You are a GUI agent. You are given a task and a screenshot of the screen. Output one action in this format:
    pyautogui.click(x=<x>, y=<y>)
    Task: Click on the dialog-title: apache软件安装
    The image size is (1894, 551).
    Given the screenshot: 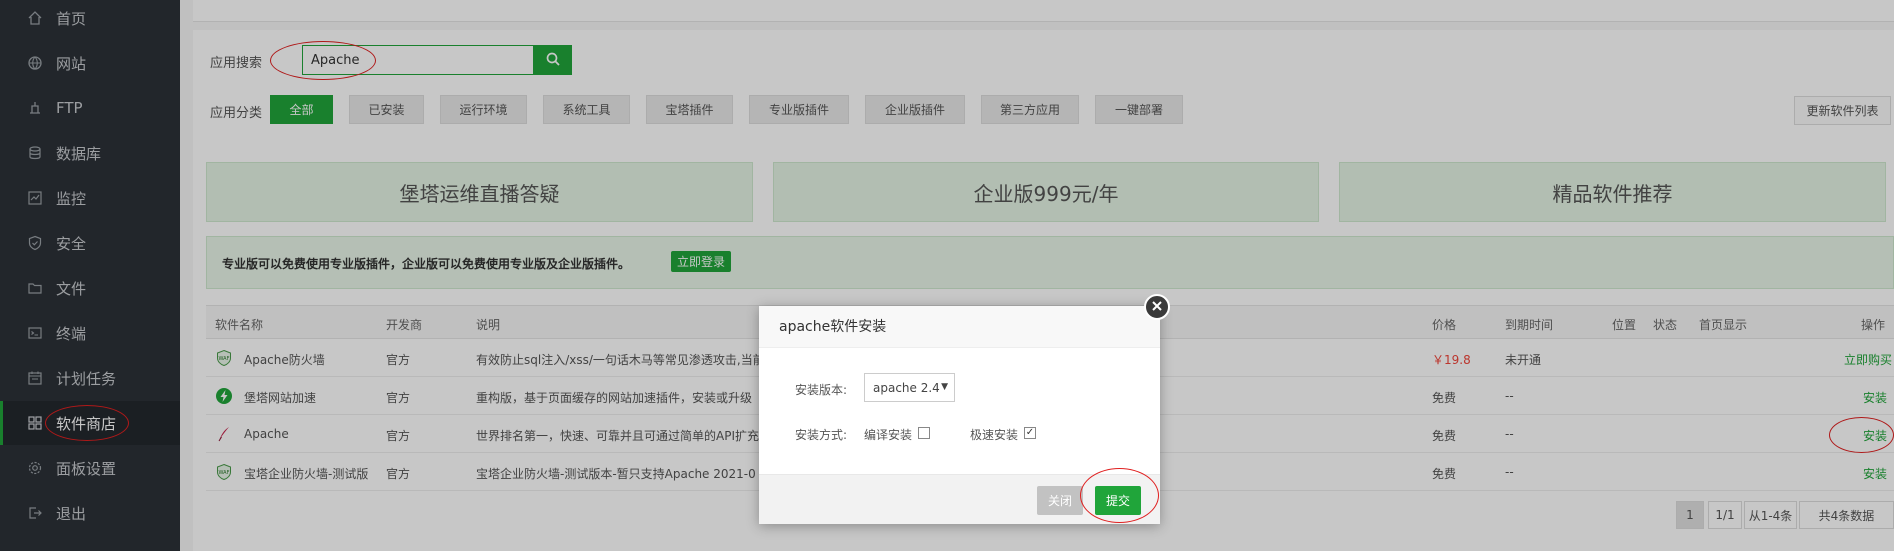 What is the action you would take?
    pyautogui.click(x=959, y=327)
    